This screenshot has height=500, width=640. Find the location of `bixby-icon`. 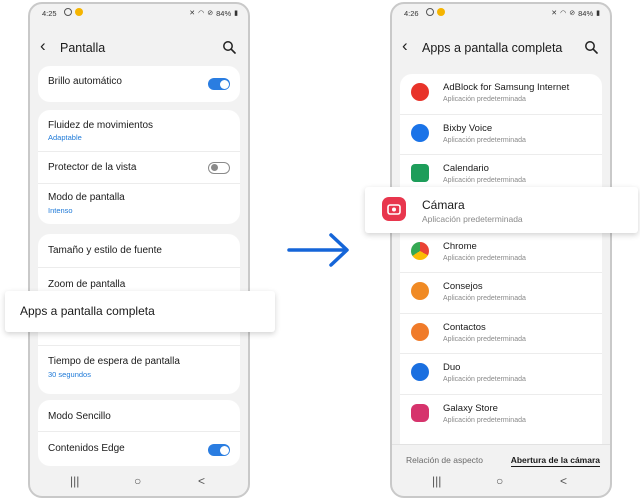

bixby-icon is located at coordinates (420, 132).